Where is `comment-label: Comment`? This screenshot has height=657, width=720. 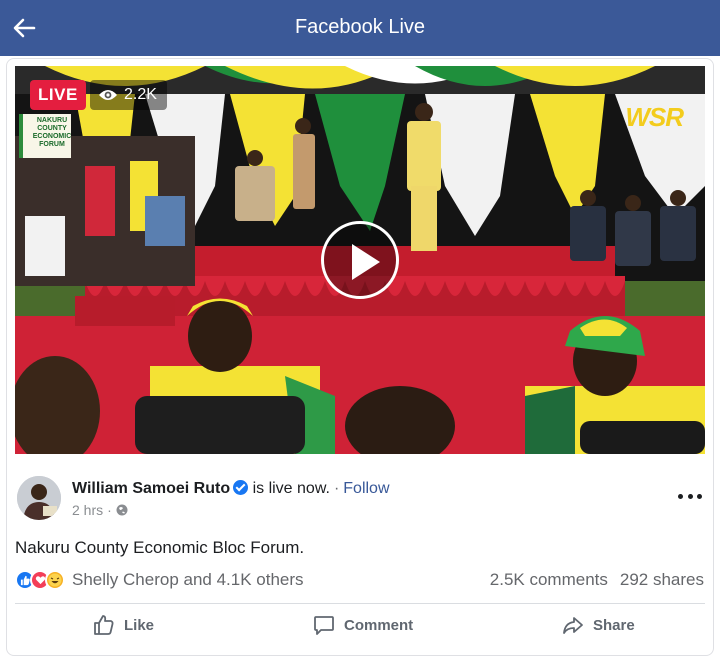
comment-label: Comment is located at coordinates (379, 625).